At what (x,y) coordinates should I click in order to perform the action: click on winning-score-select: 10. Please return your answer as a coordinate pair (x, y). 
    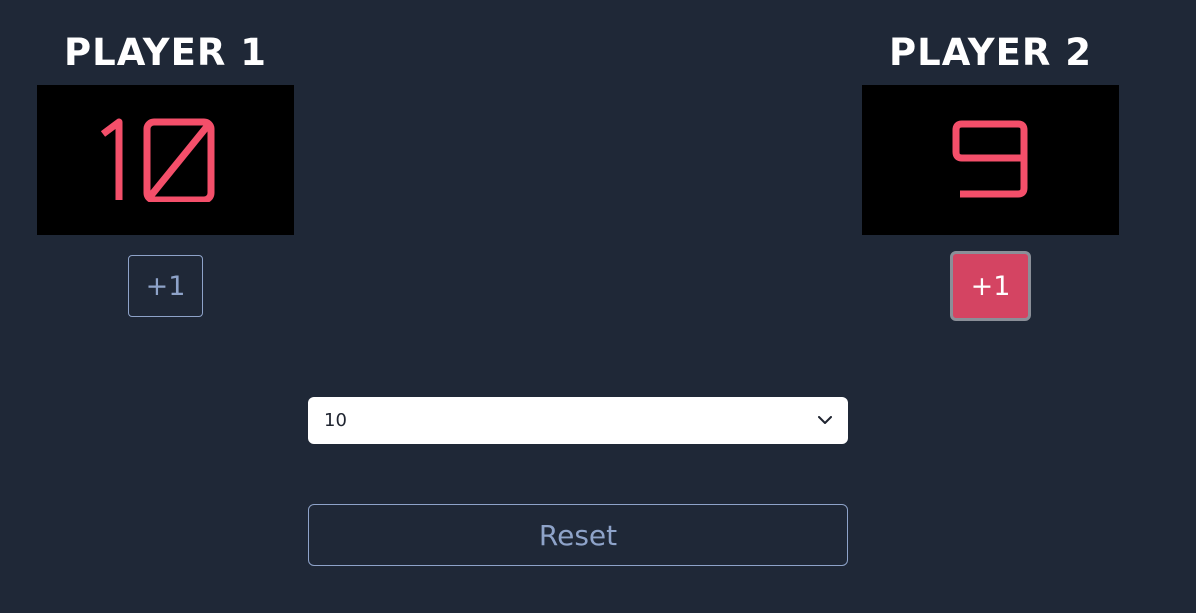
    Looking at the image, I should click on (578, 420).